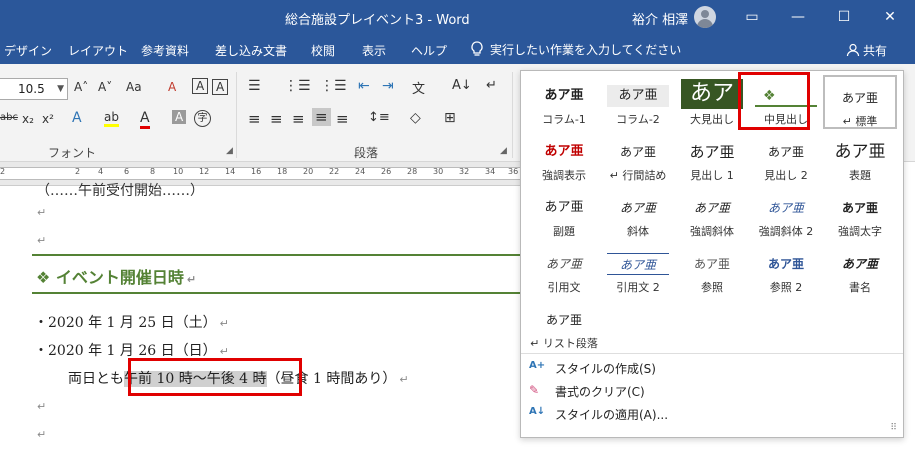 Image resolution: width=915 pixels, height=449 pixels. What do you see at coordinates (860, 270) in the screenshot?
I see `style-book-title: あア亜 書名` at bounding box center [860, 270].